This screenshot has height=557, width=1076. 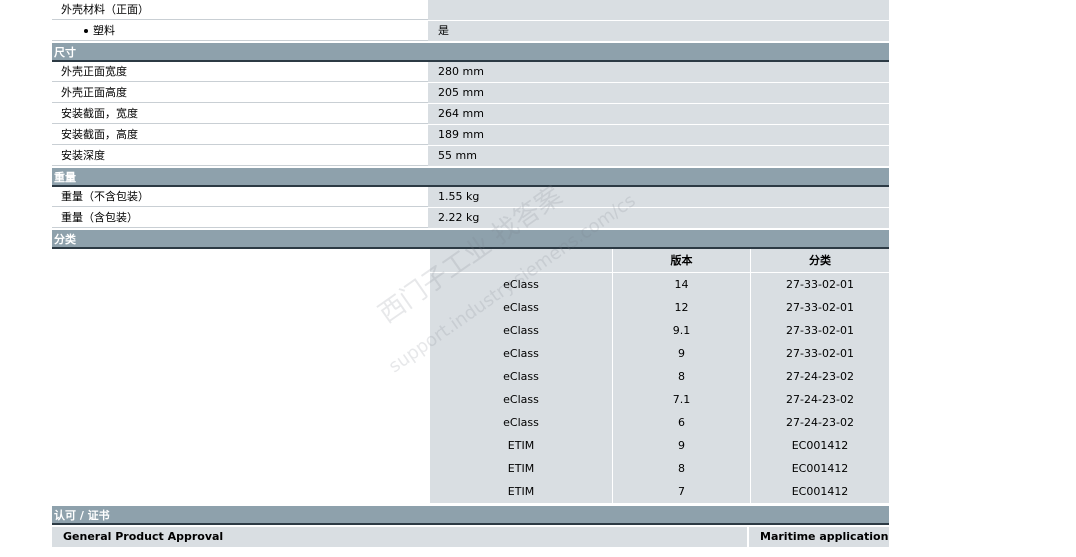 I want to click on spec-row: 重量（不含包装） 1.55 kg, so click(x=470, y=197).